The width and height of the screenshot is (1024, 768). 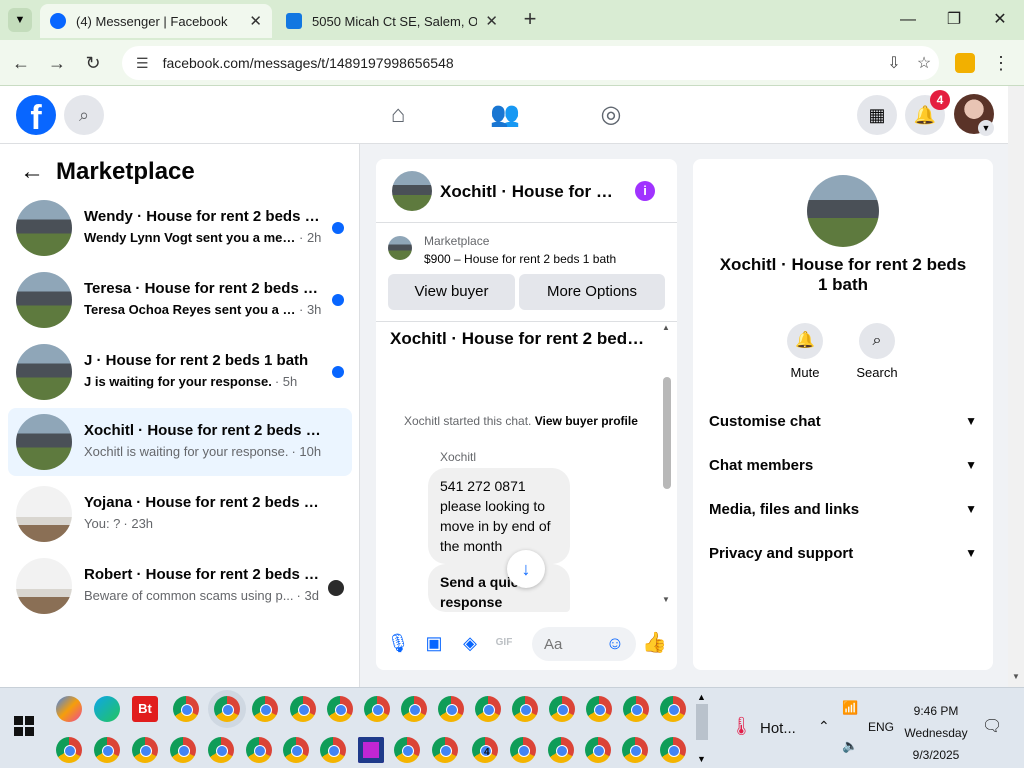 I want to click on tab-zillow: 5050 Micah Ct SE, Salem, OR 97 ✕, so click(x=392, y=21).